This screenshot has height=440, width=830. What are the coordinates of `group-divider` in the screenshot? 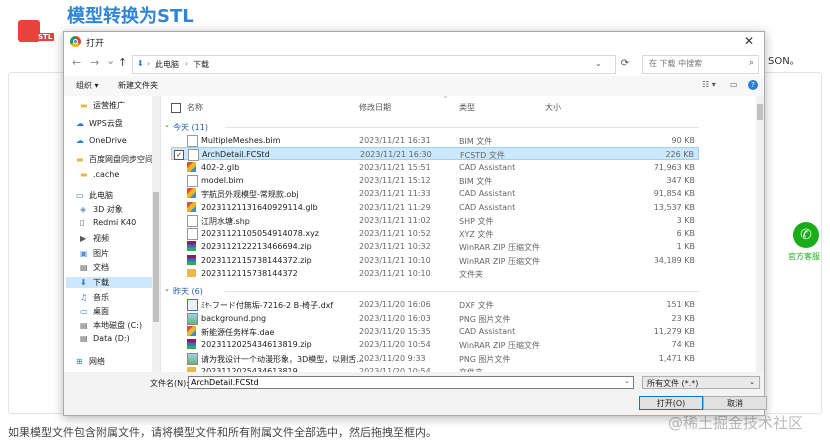 It's located at (462, 292).